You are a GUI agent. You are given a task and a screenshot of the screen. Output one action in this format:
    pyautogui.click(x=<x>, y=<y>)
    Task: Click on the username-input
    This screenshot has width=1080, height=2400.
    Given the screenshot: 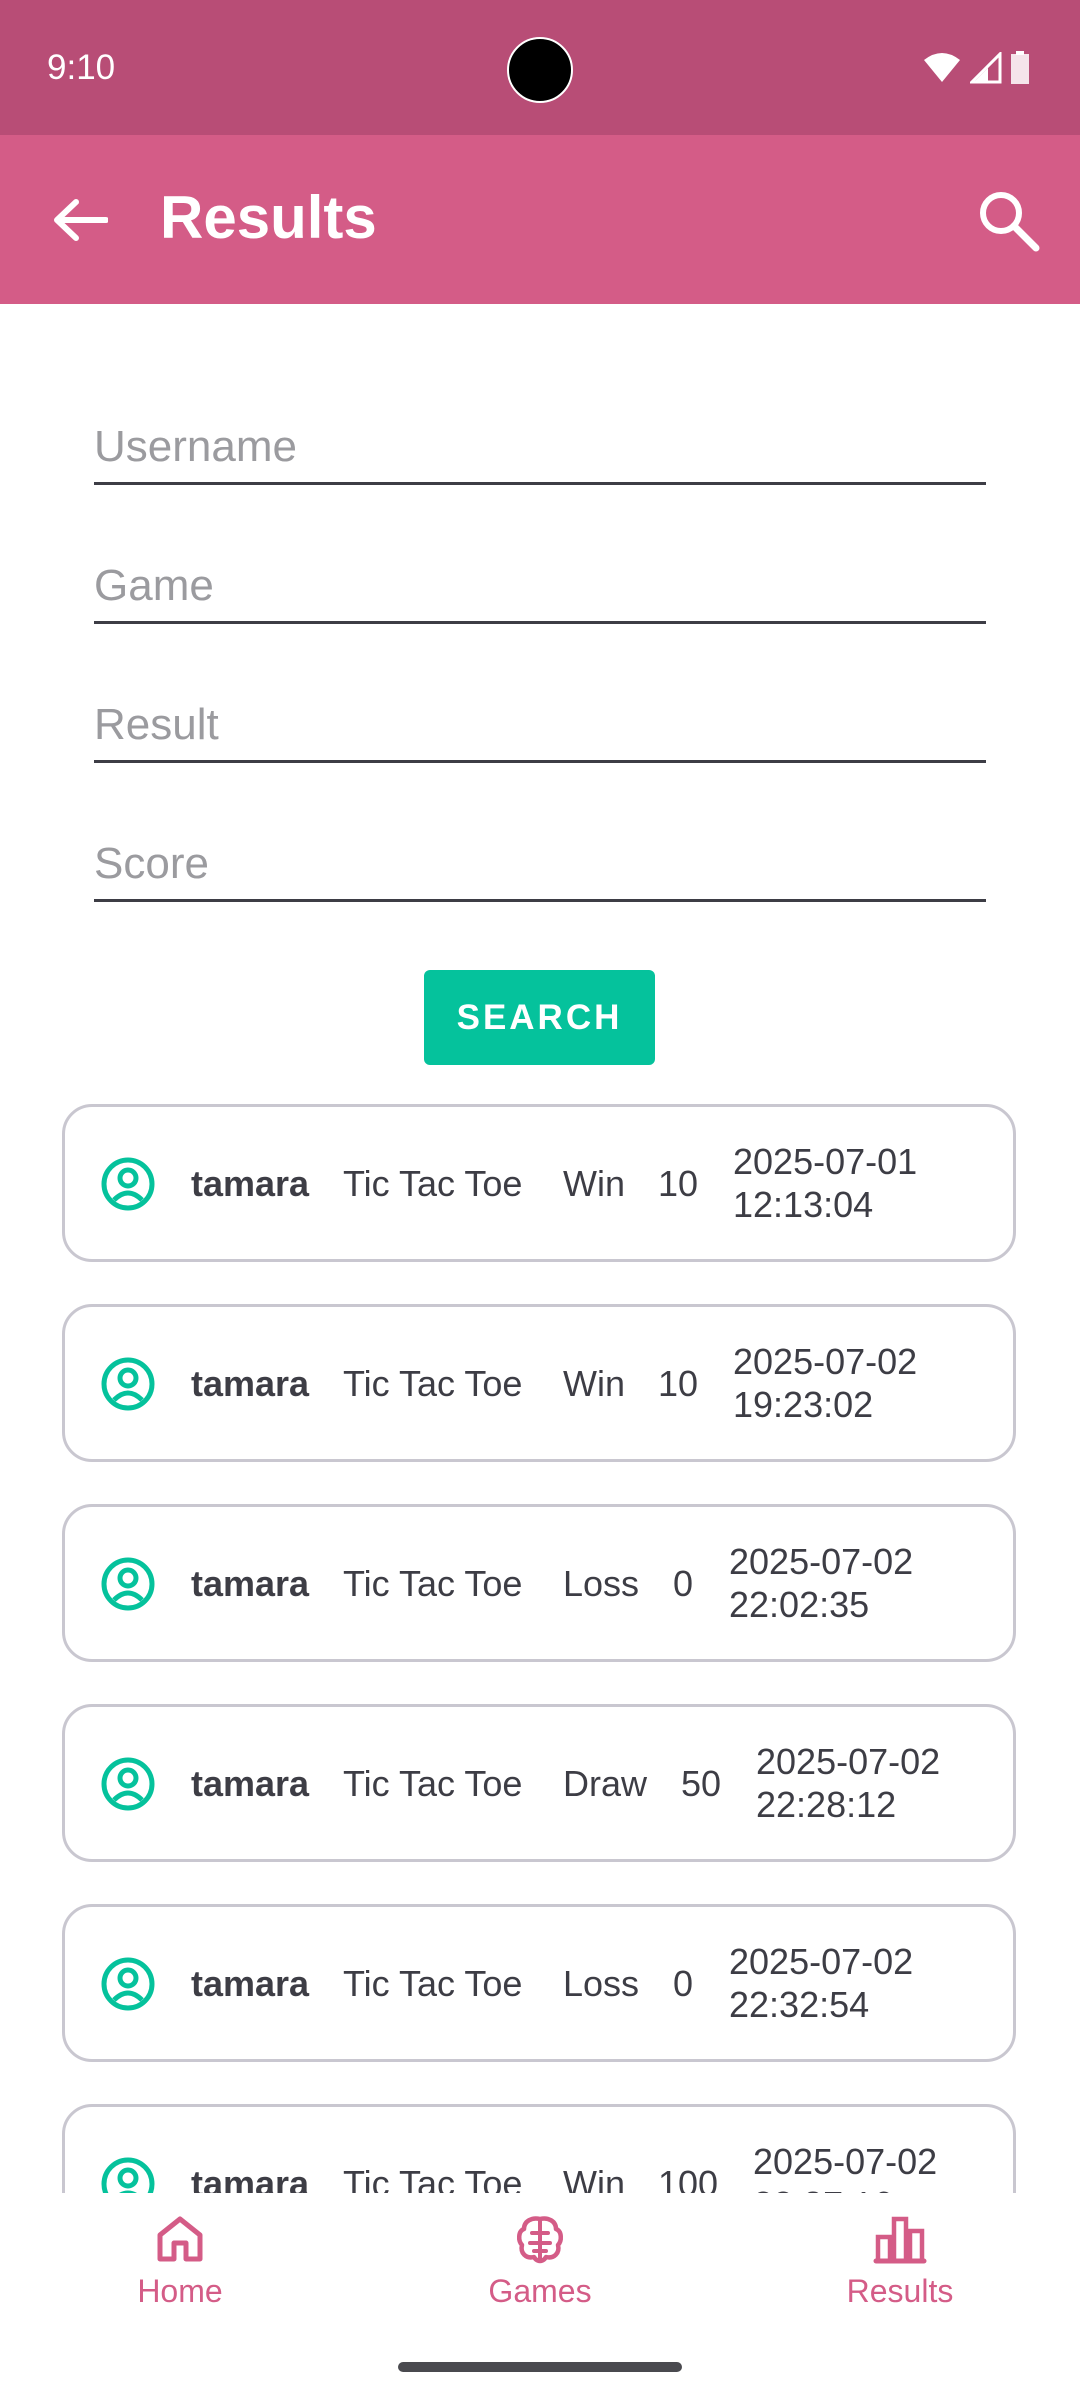 What is the action you would take?
    pyautogui.click(x=540, y=447)
    